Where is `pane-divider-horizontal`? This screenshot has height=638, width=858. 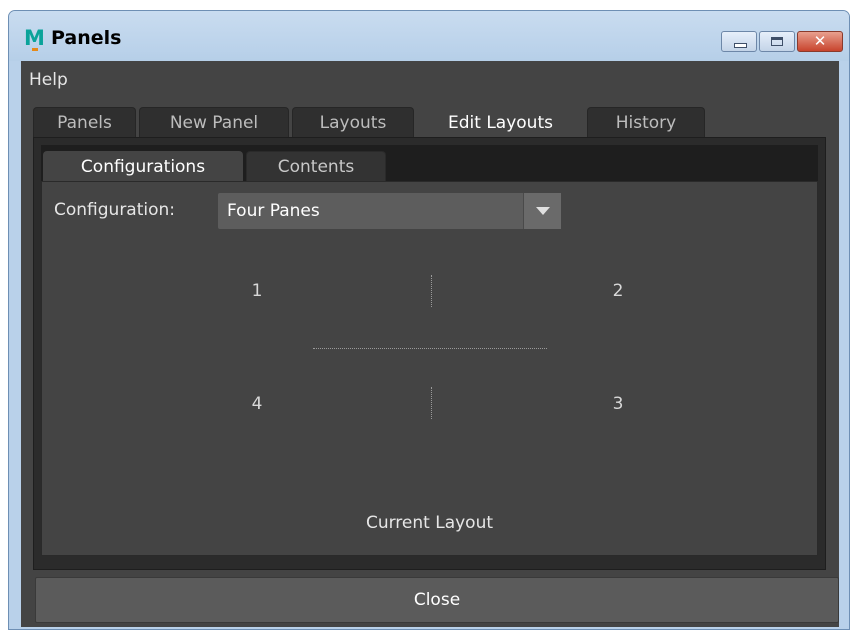 pane-divider-horizontal is located at coordinates (430, 348).